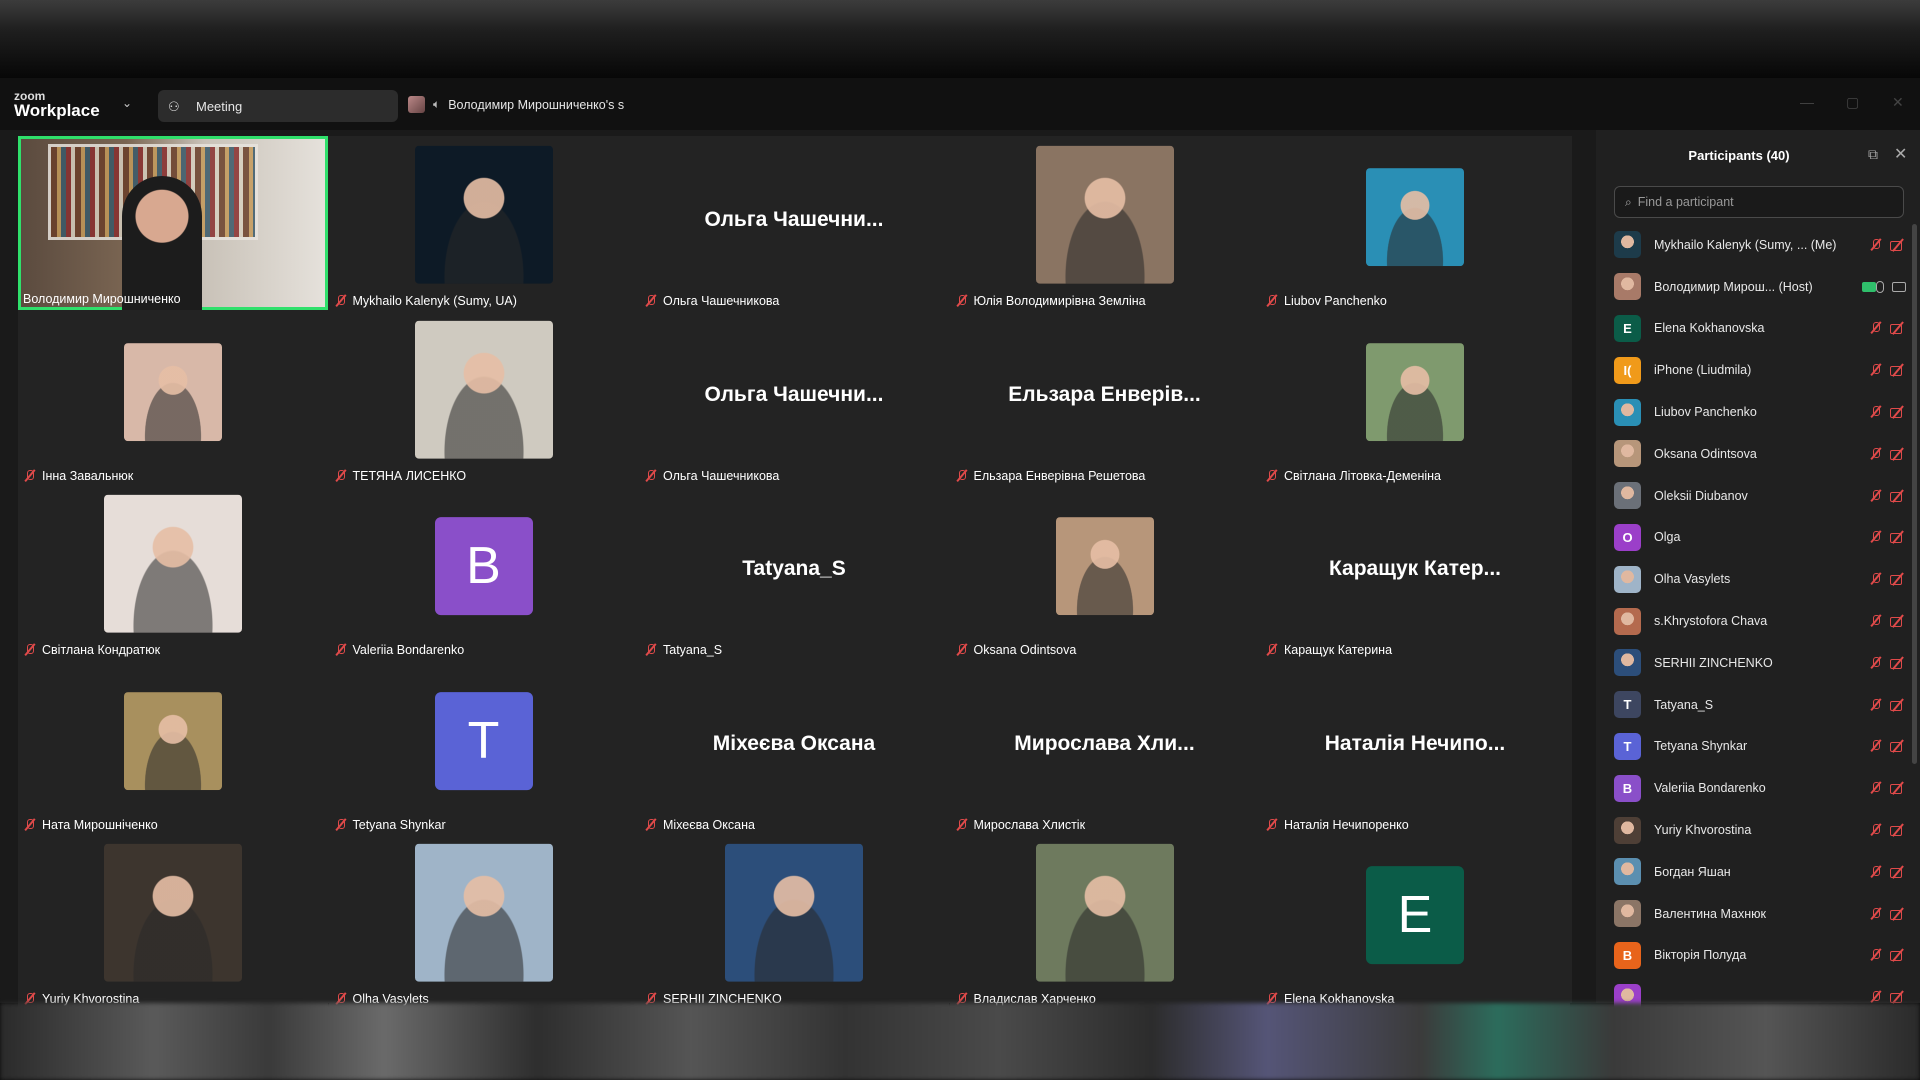 This screenshot has height=1080, width=1920. What do you see at coordinates (1880, 286) in the screenshot?
I see `mic-icon` at bounding box center [1880, 286].